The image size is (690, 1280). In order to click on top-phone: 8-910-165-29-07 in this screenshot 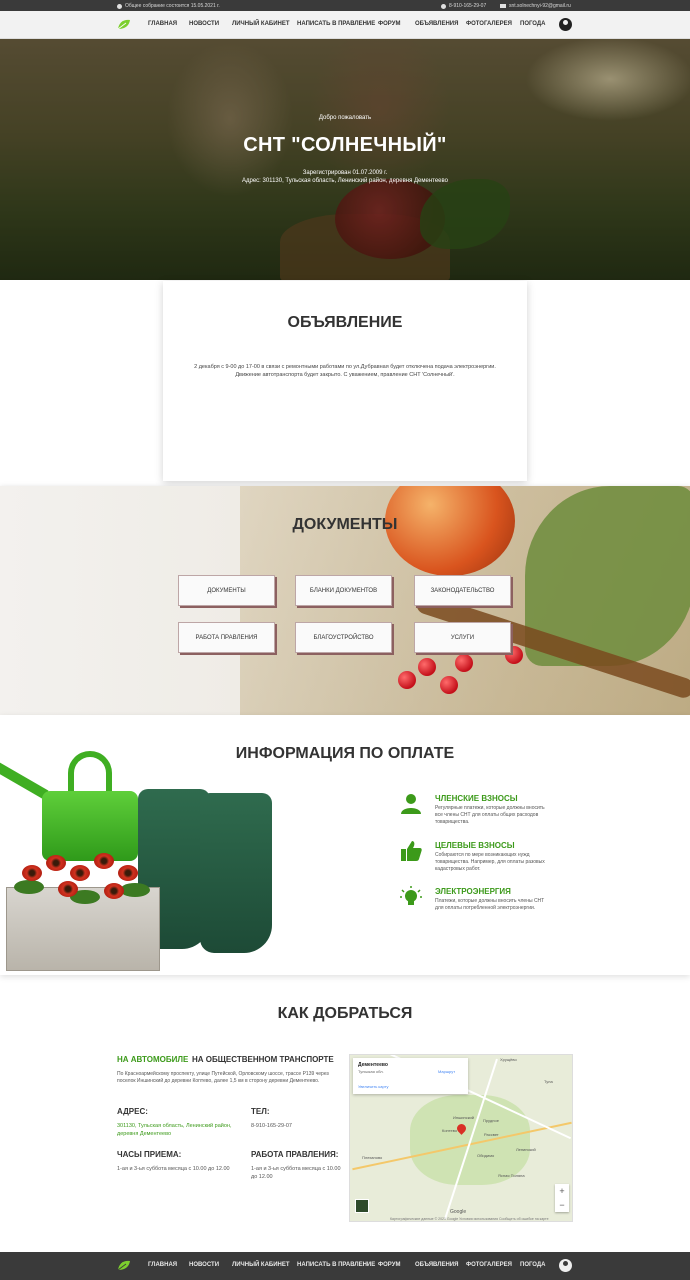, I will do `click(463, 6)`.